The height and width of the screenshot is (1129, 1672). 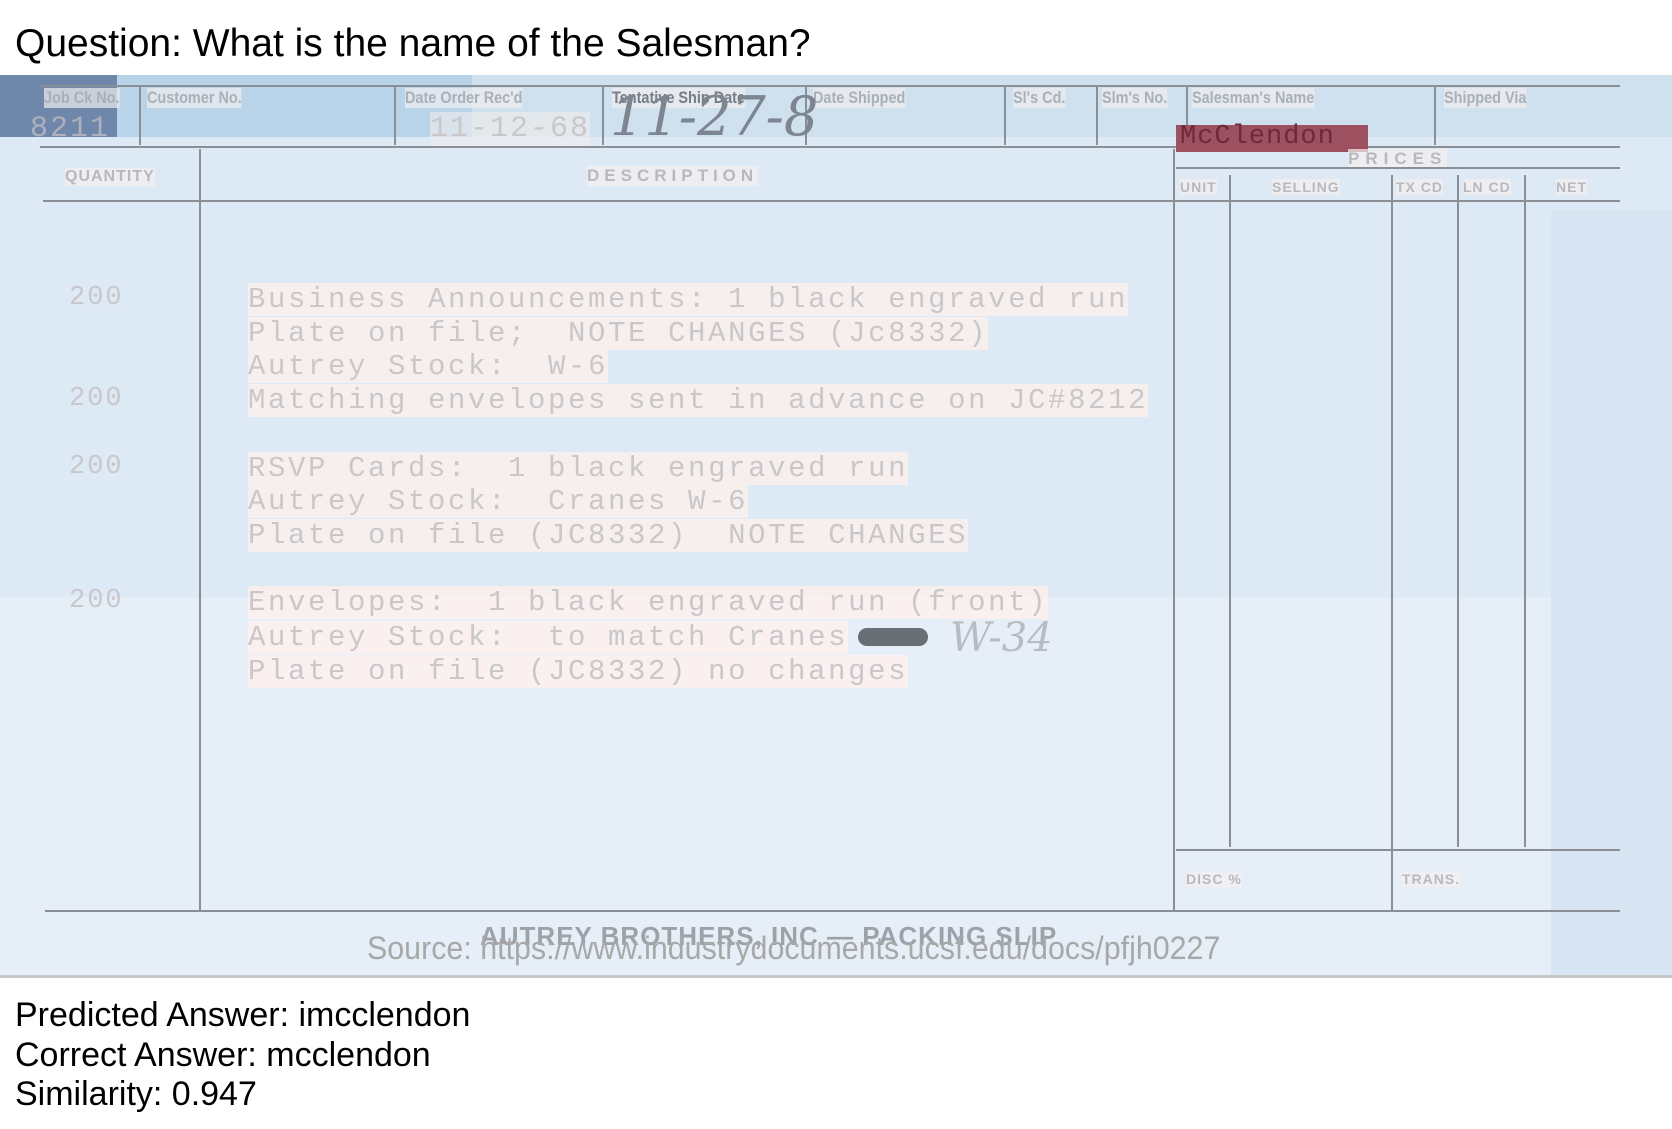 I want to click on salesman-name-label: Salesman's Name, so click(x=1253, y=98).